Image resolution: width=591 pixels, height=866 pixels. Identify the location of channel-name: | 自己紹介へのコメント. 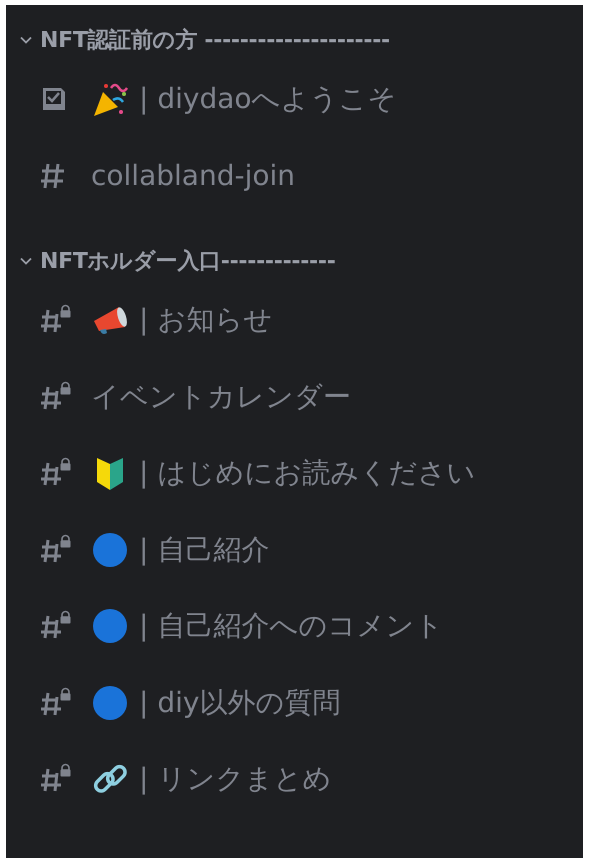
(291, 626).